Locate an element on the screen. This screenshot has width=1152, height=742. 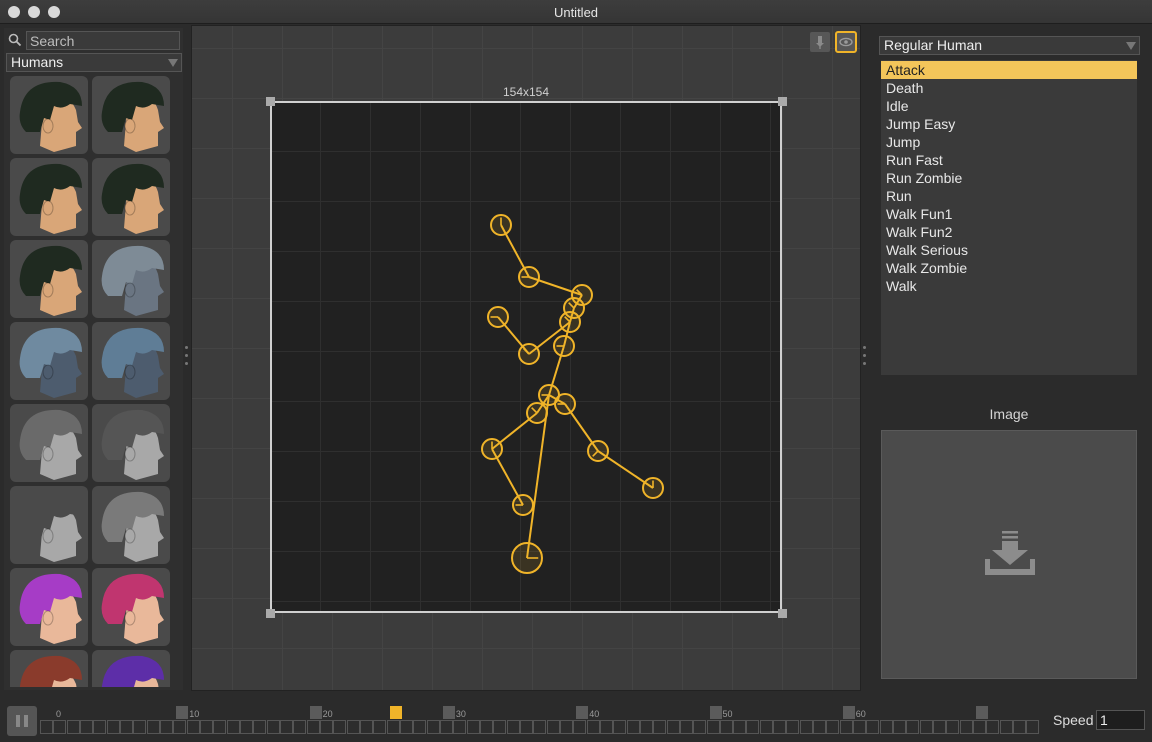
left-splitter-handle is located at coordinates (187, 358).